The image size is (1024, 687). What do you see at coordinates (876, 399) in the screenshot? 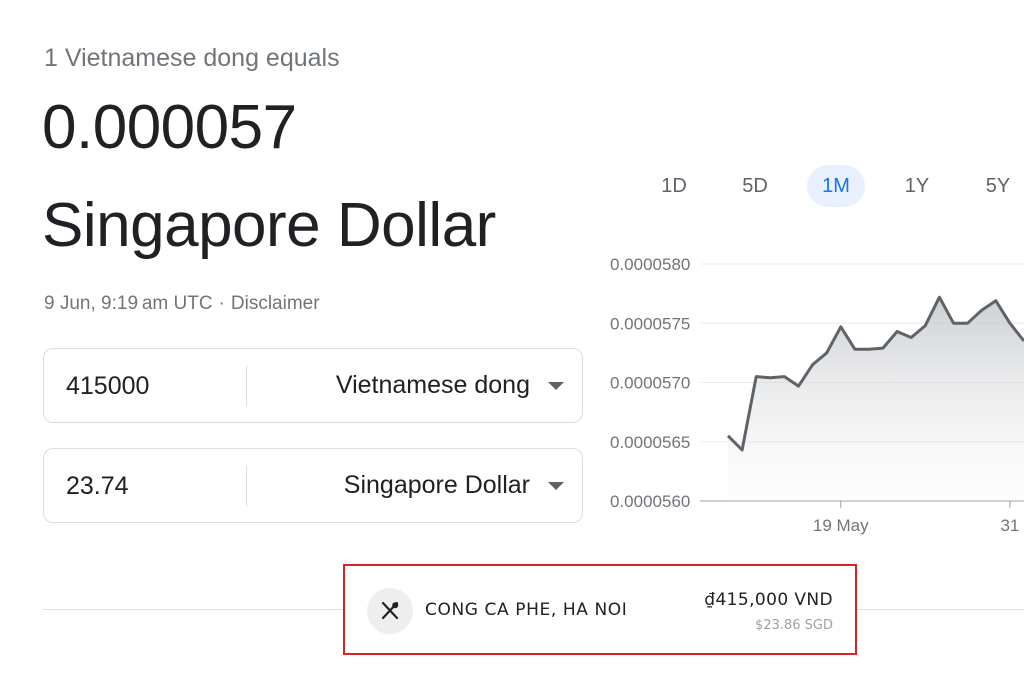
I see `area-fill` at bounding box center [876, 399].